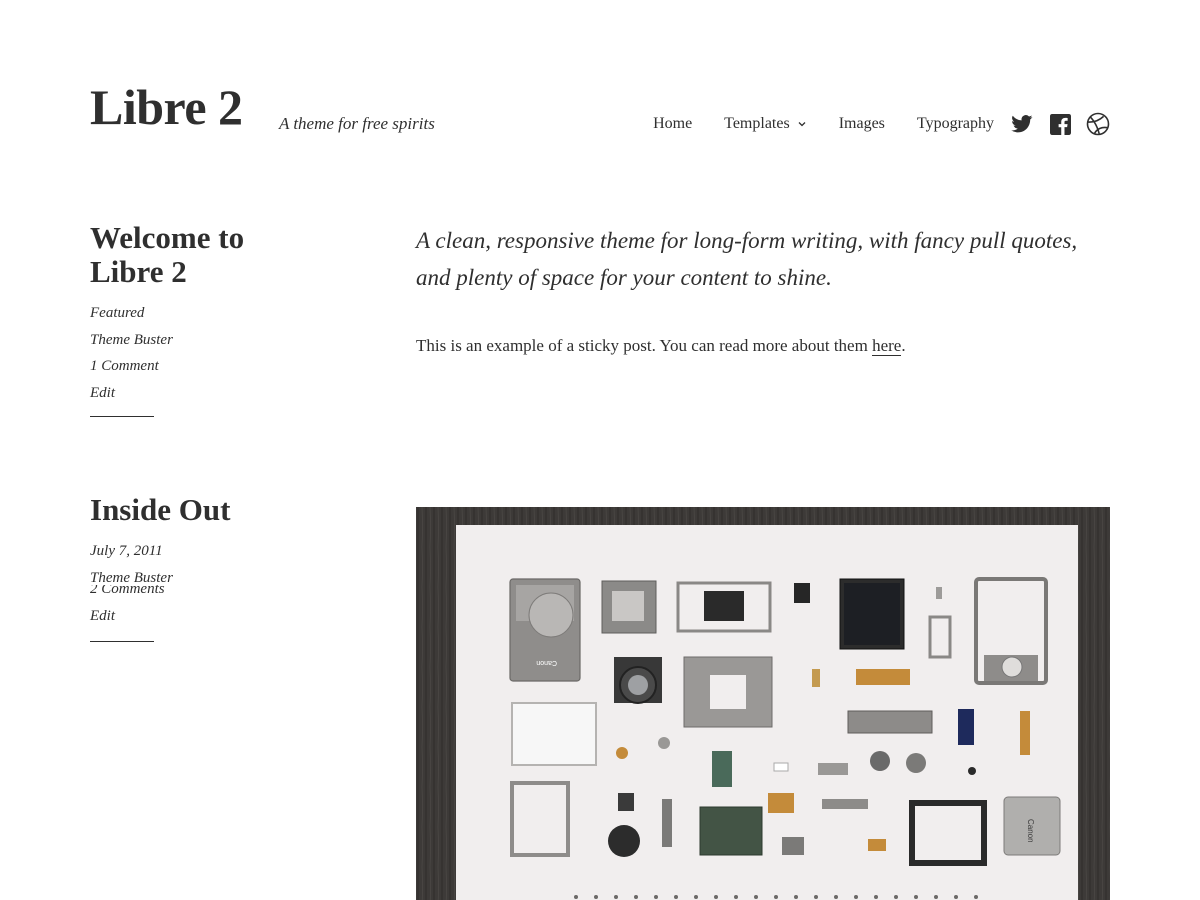  What do you see at coordinates (138, 271) in the screenshot?
I see `post-title-line: Libre 2` at bounding box center [138, 271].